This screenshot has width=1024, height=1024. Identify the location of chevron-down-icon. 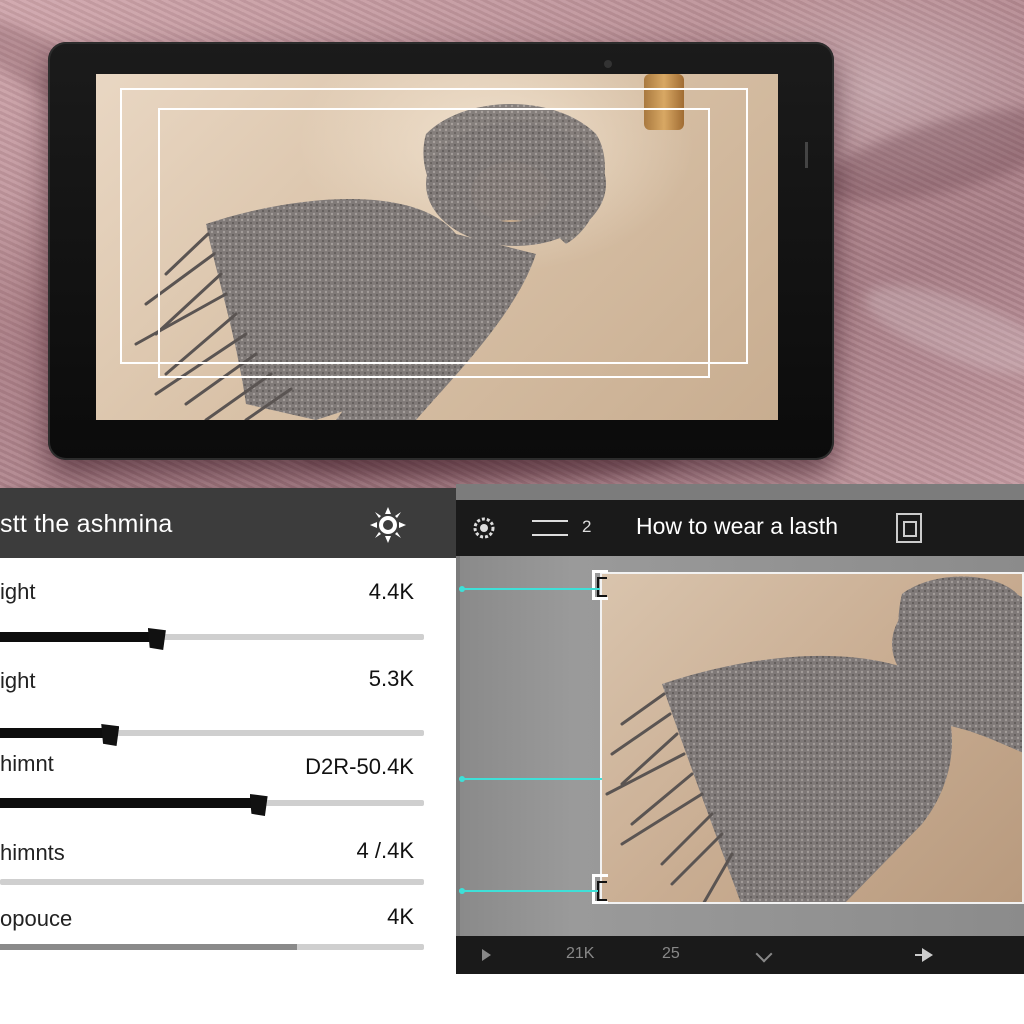
(764, 954).